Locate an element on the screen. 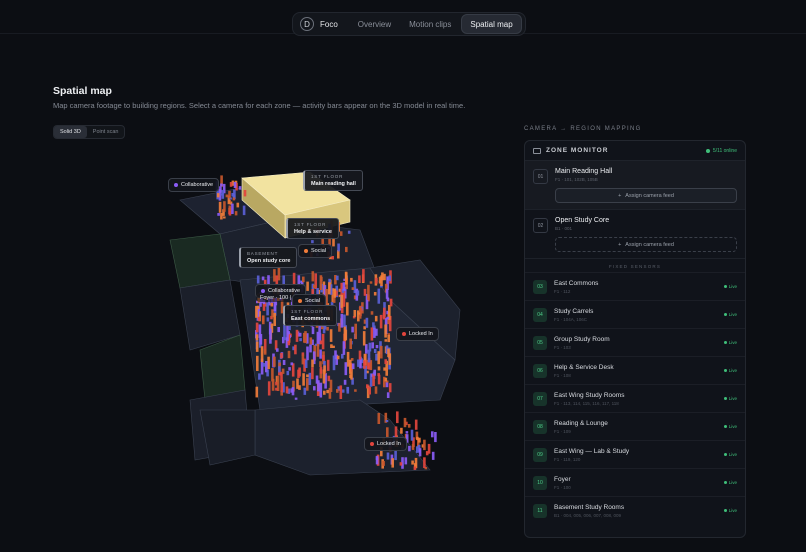  sensor-row: 10 Foyer F1 · 100 Live is located at coordinates (635, 482).